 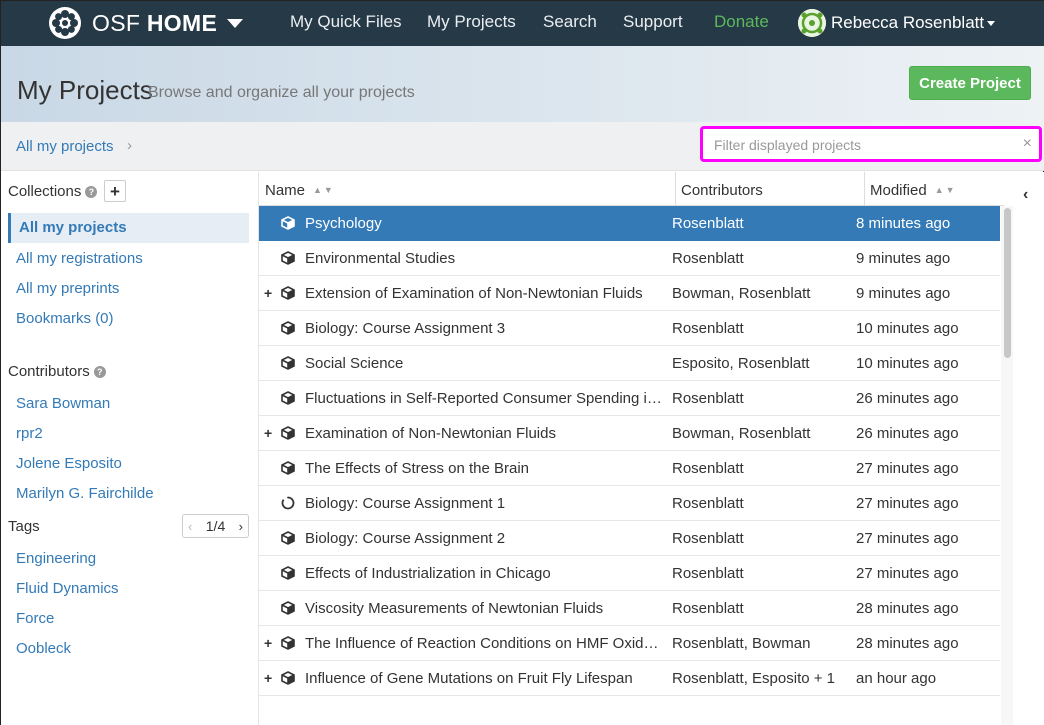 What do you see at coordinates (49, 371) in the screenshot?
I see `contributors-label: Contributors` at bounding box center [49, 371].